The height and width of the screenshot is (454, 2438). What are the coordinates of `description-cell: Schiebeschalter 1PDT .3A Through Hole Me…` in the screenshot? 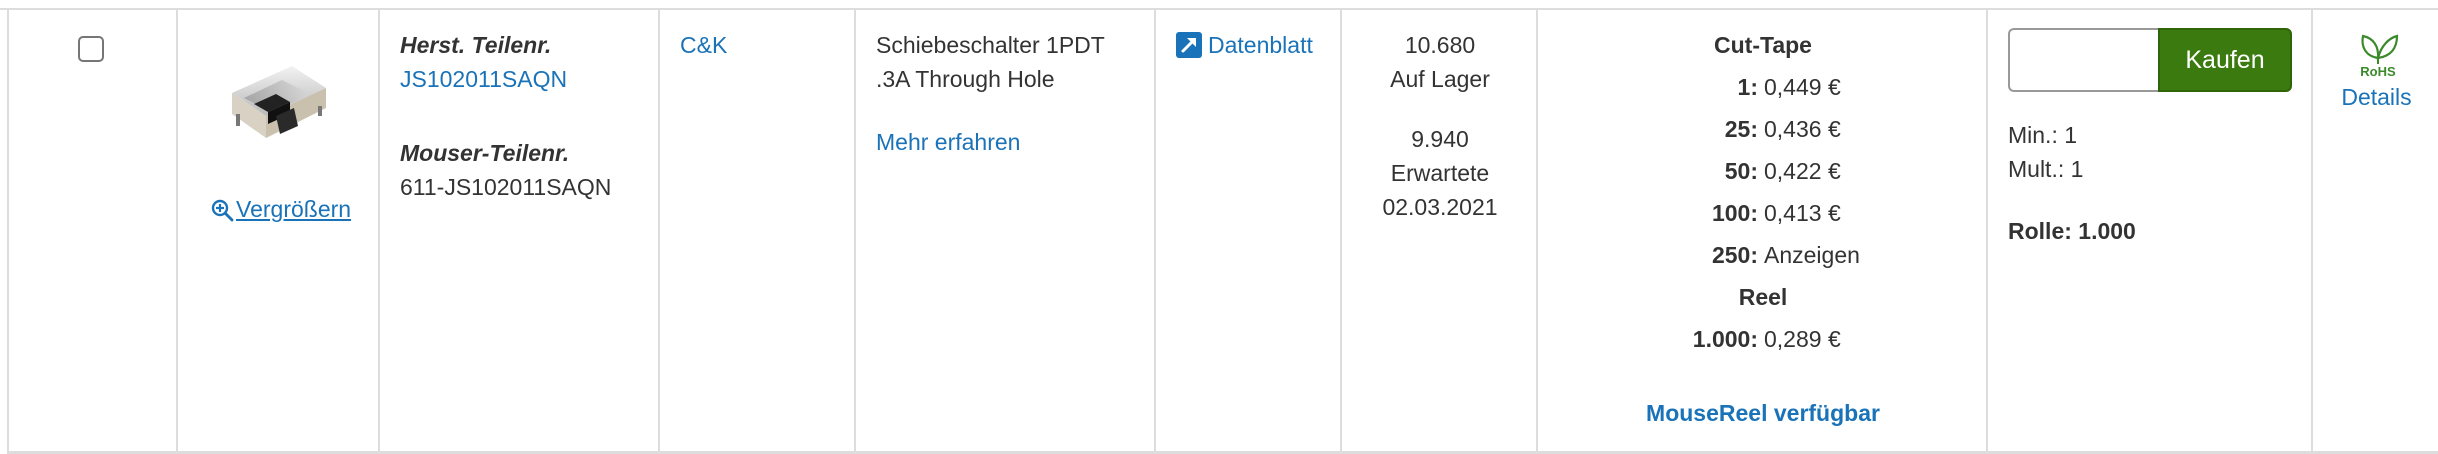 It's located at (1006, 229).